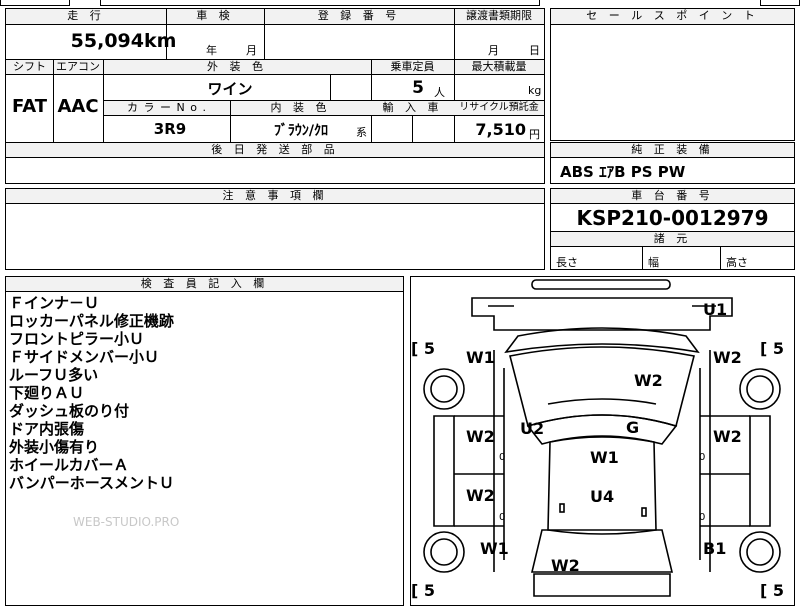  What do you see at coordinates (211, 50) in the screenshot?
I see `inspection-year: 年` at bounding box center [211, 50].